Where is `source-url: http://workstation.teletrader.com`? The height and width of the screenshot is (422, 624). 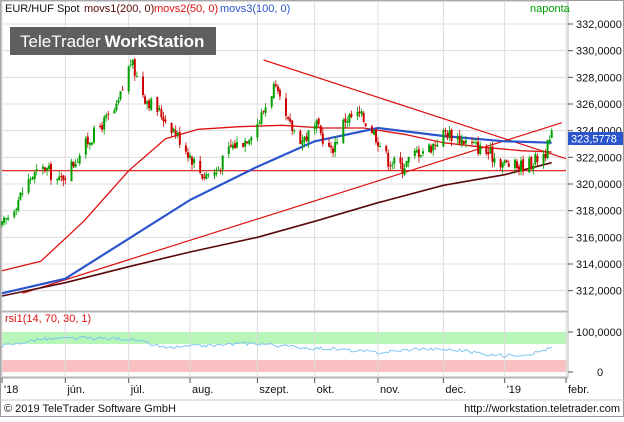
source-url: http://workstation.teletrader.com is located at coordinates (542, 409).